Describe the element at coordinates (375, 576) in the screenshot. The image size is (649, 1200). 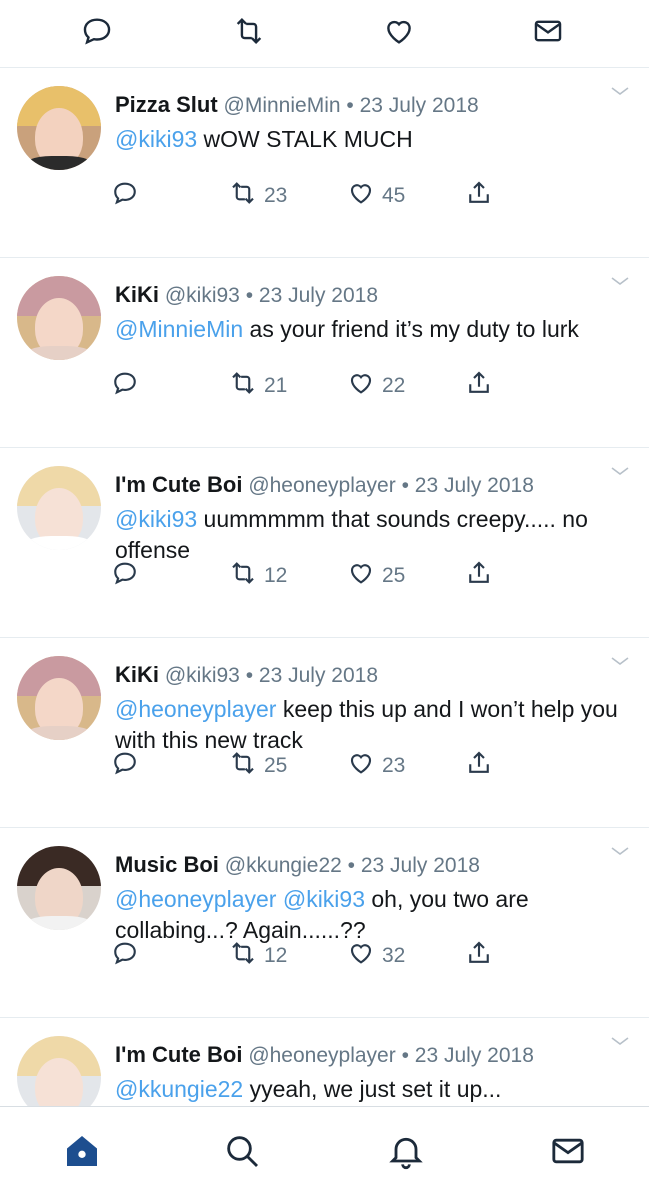
I see `like-button: 25` at that location.